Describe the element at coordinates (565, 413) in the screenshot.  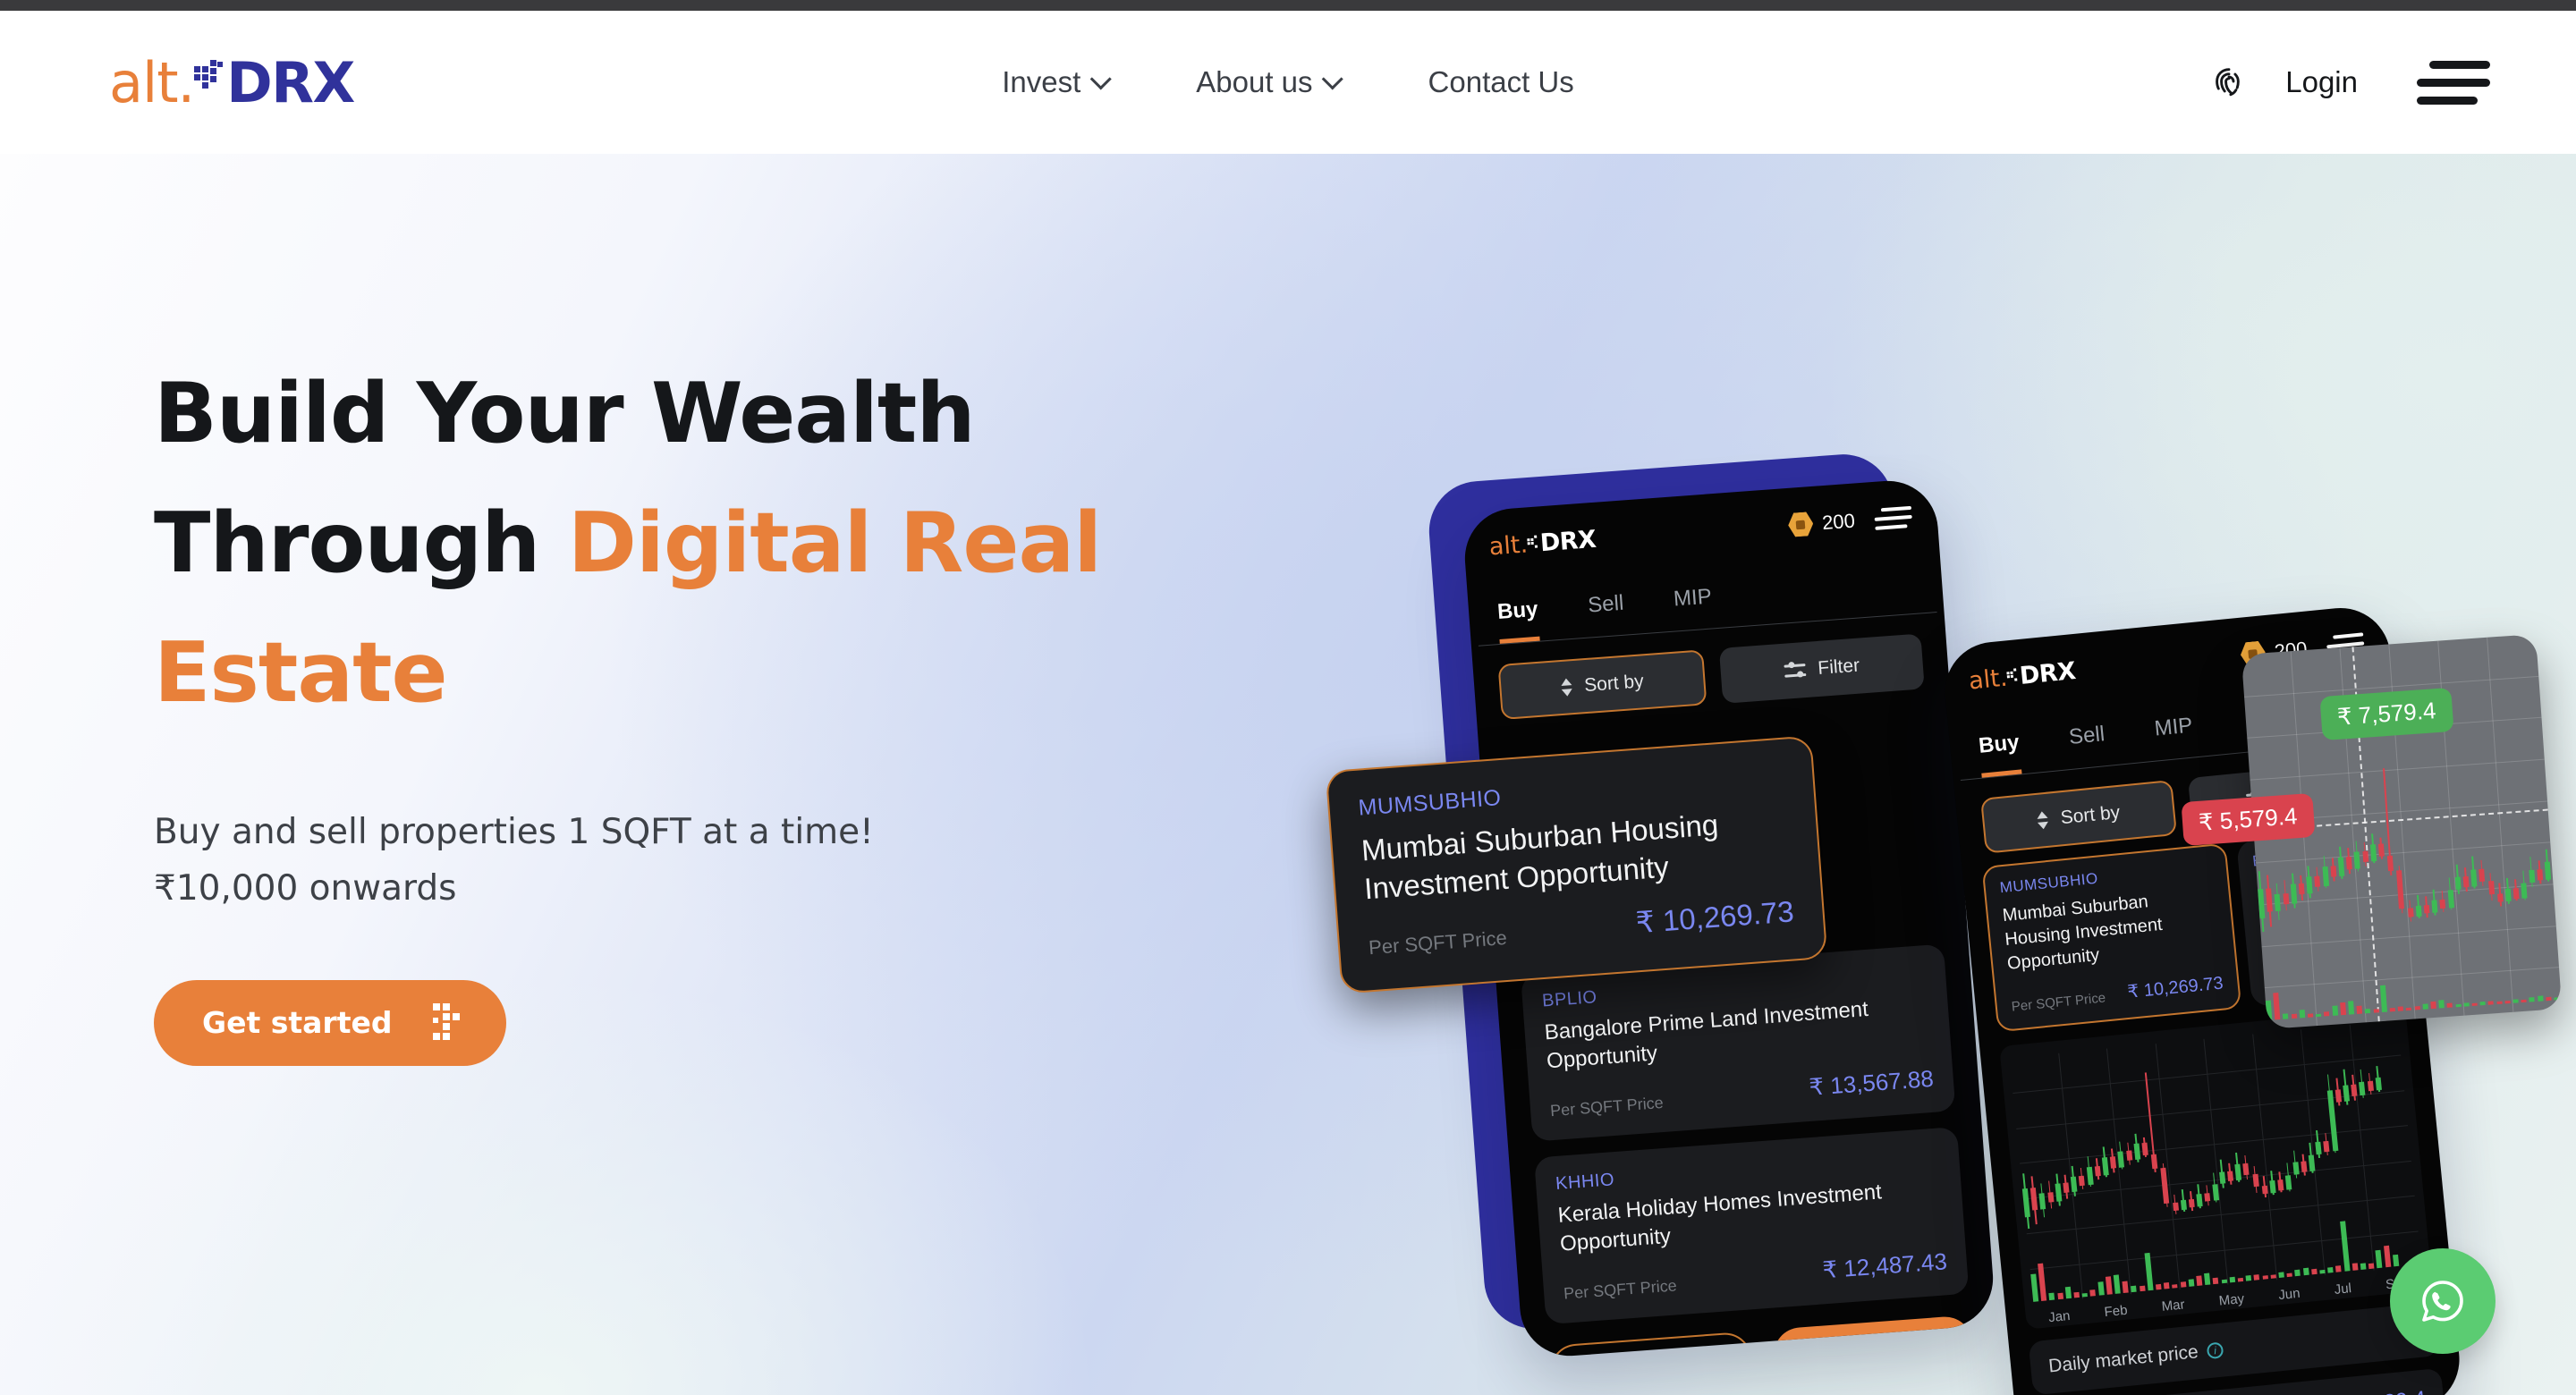
I see `hero-heading-line1: Build Your Wealth` at that location.